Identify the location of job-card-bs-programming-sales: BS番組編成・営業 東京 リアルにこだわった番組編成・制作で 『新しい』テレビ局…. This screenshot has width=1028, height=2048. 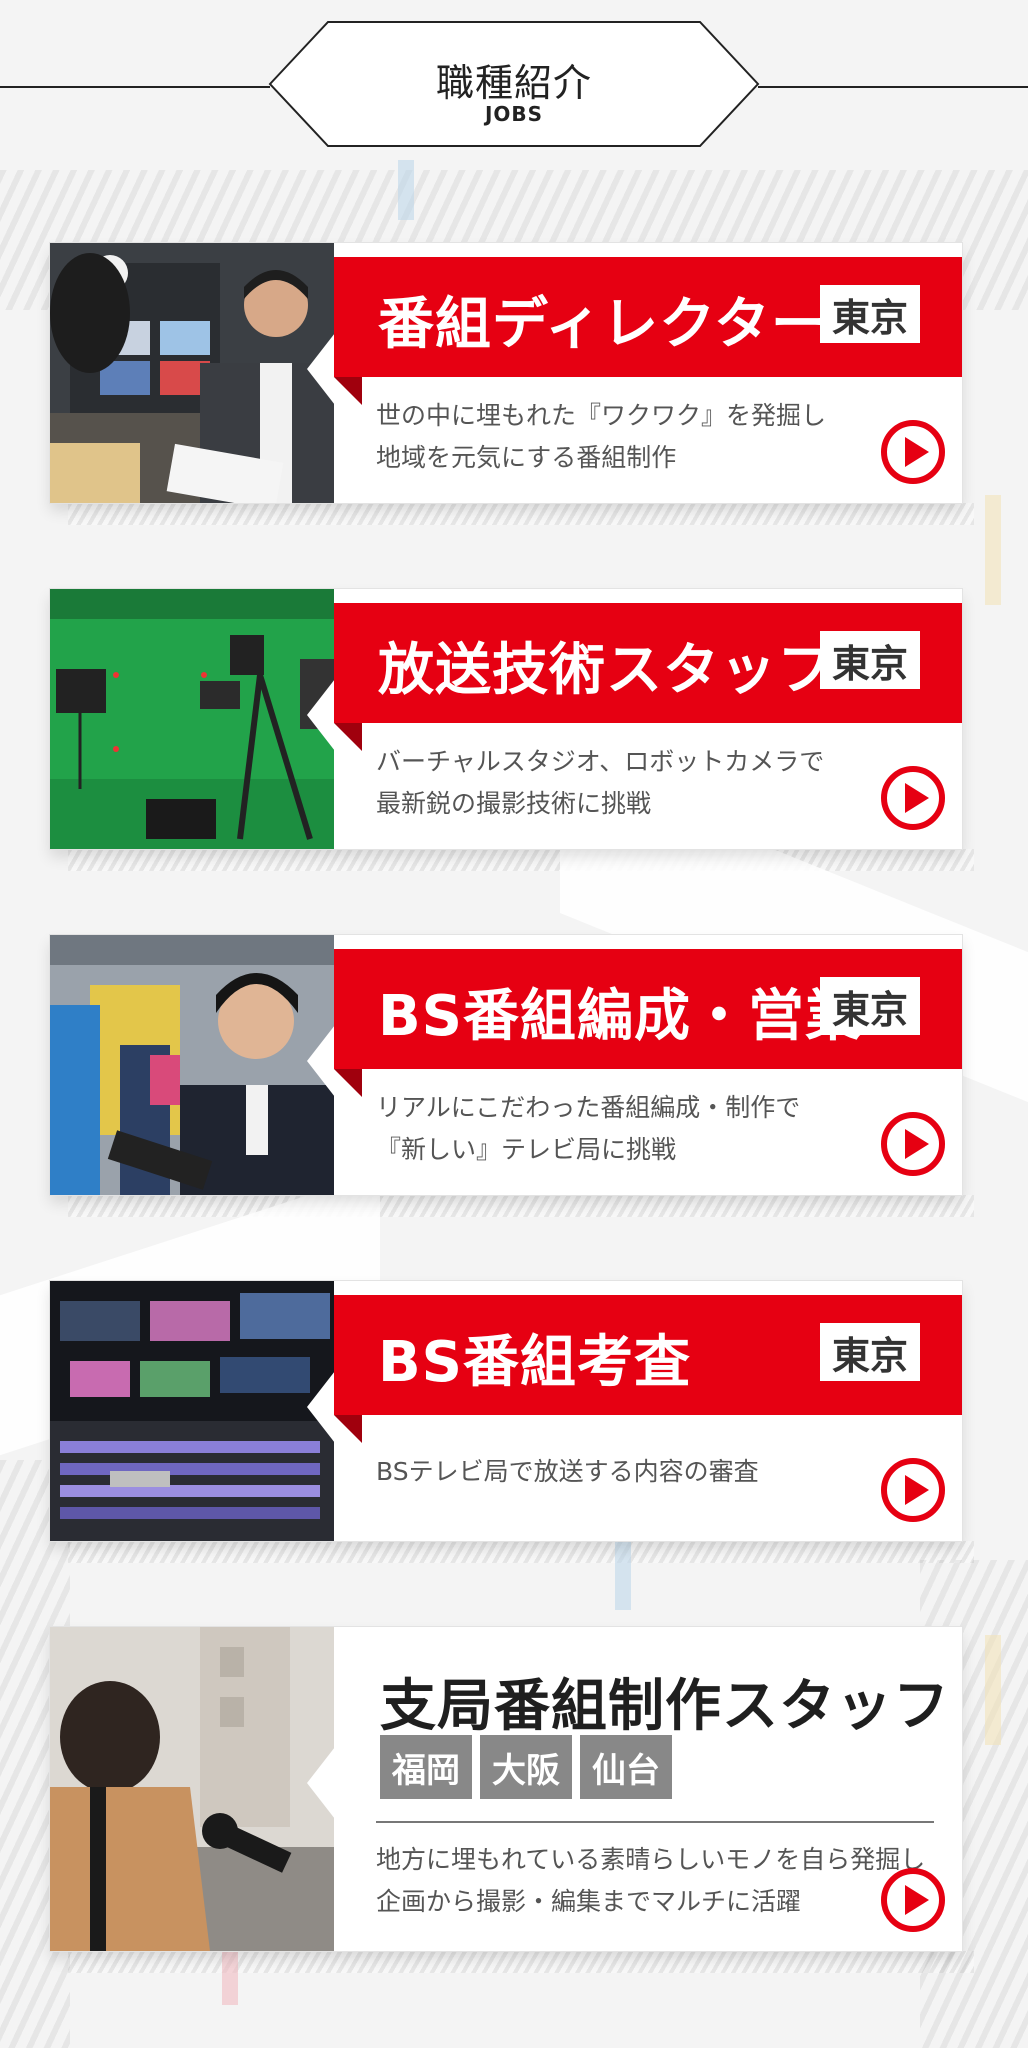
(512, 1076).